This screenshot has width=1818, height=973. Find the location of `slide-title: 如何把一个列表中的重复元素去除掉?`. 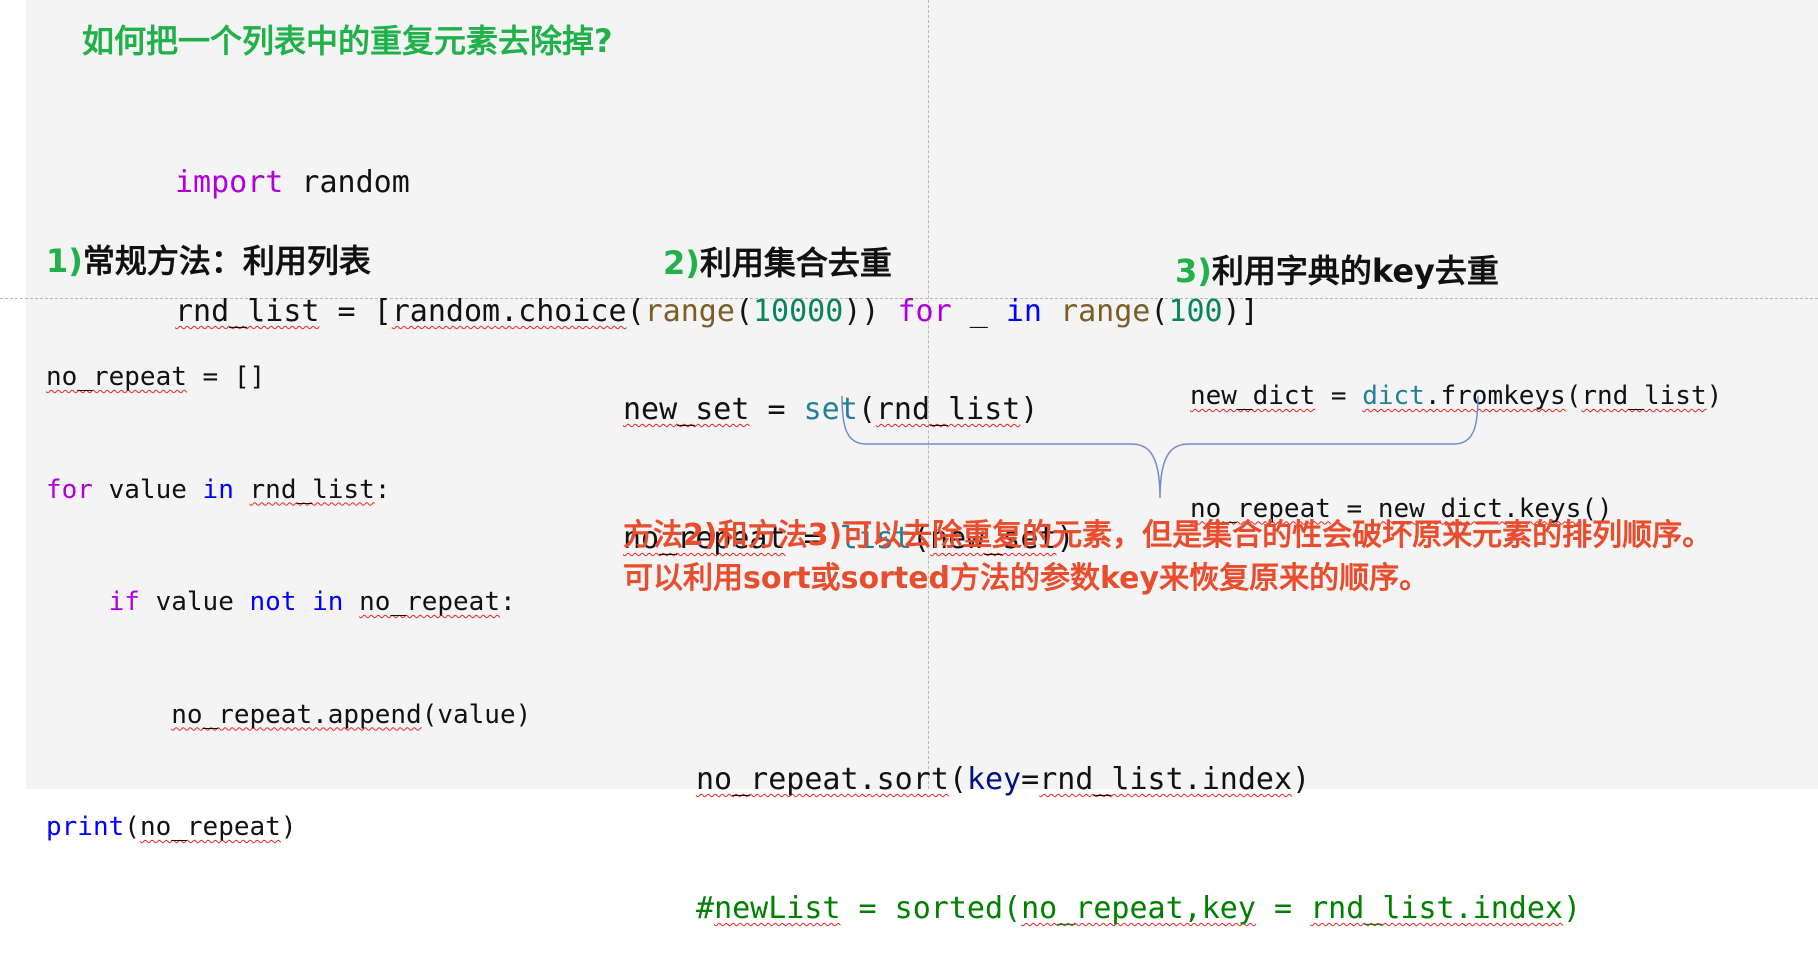

slide-title: 如何把一个列表中的重复元素去除掉? is located at coordinates (347, 41).